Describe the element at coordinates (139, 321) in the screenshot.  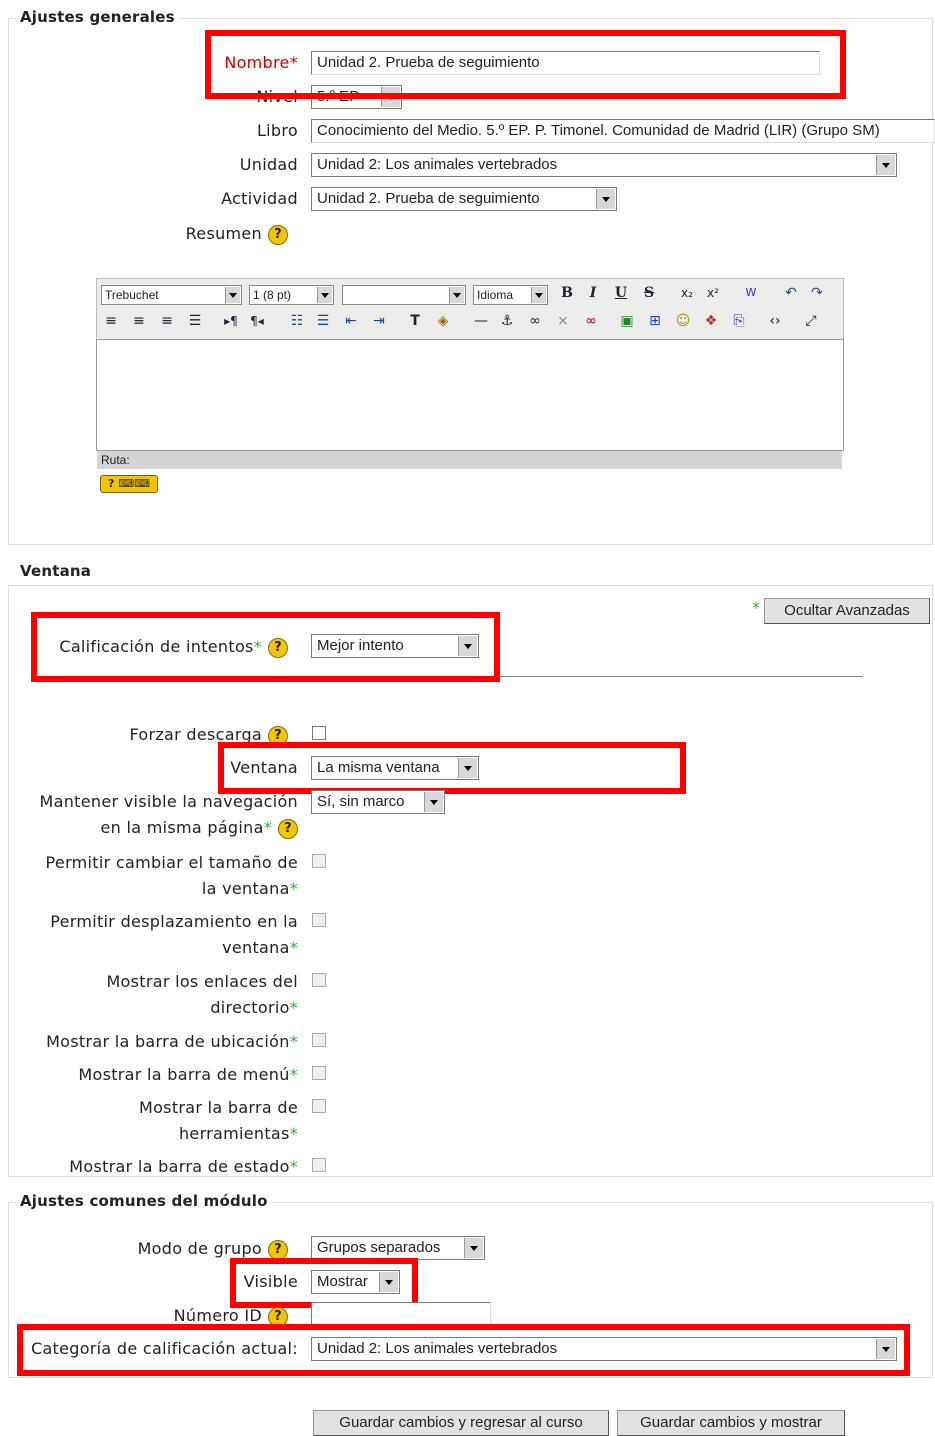
I see `align-center-icon: ≡` at that location.